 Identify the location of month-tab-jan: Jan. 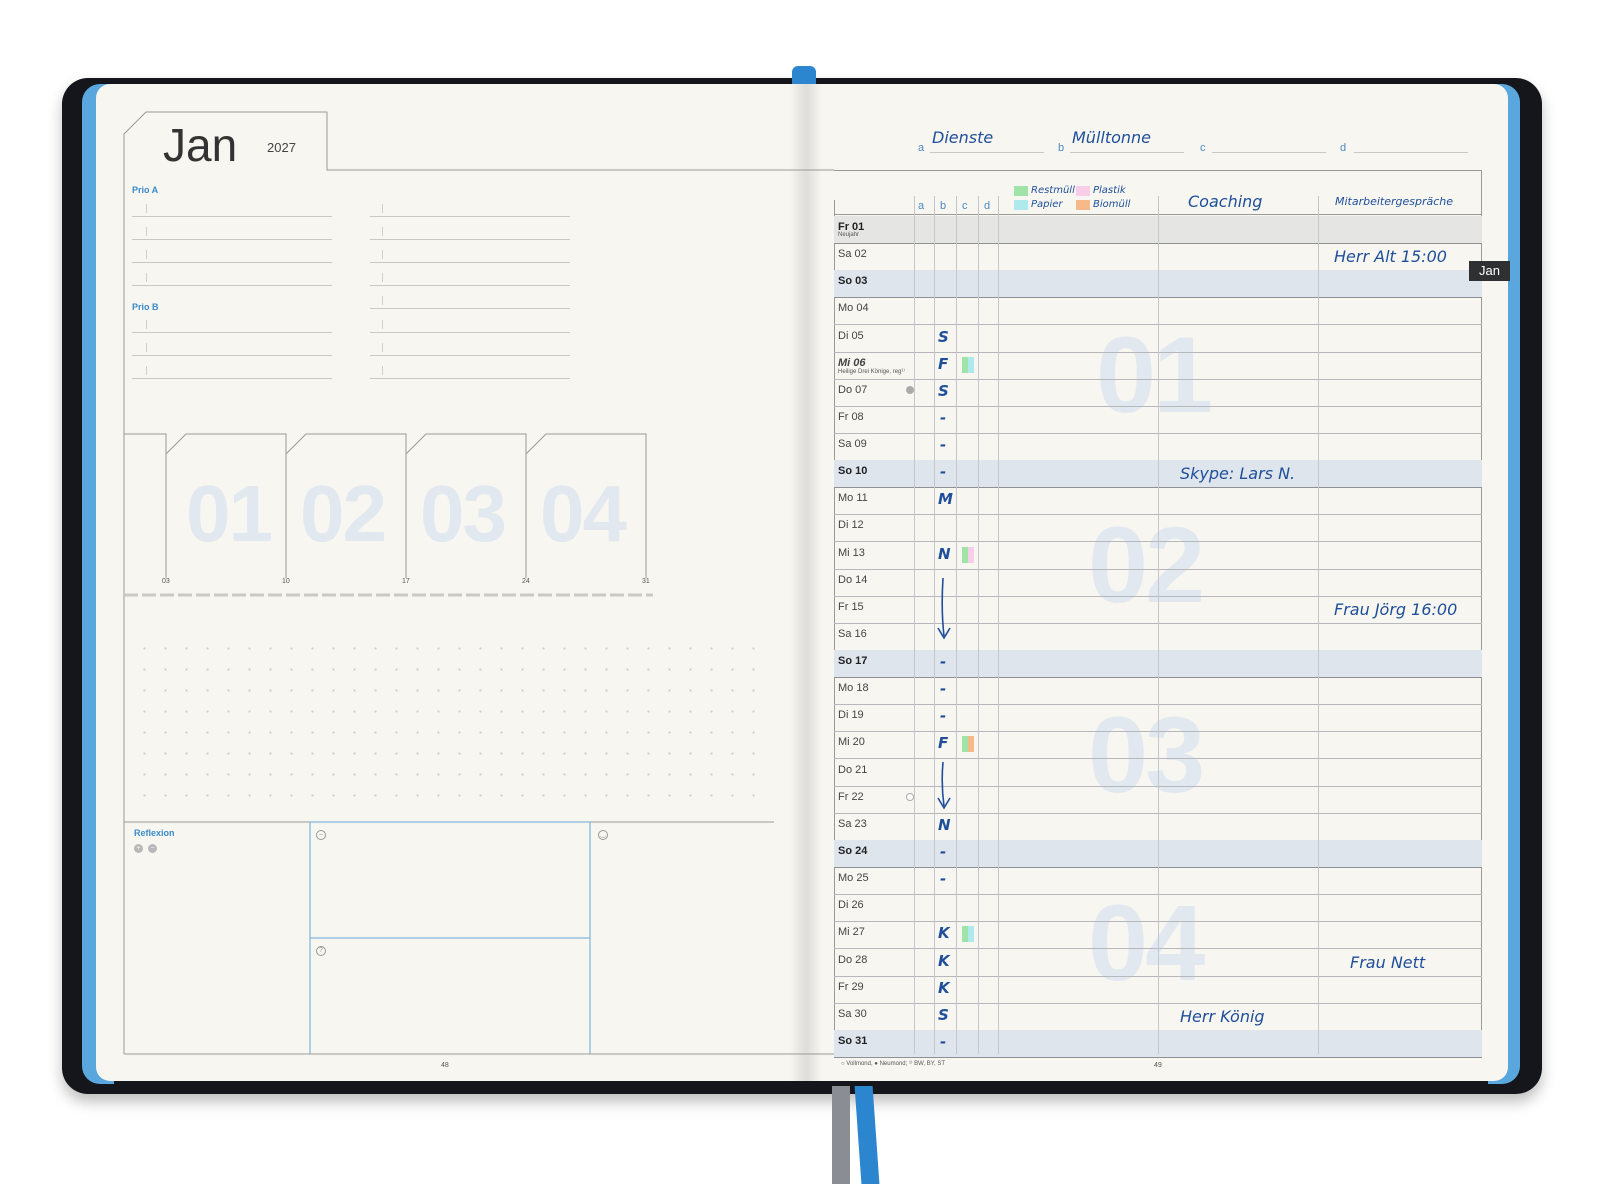
(1489, 271).